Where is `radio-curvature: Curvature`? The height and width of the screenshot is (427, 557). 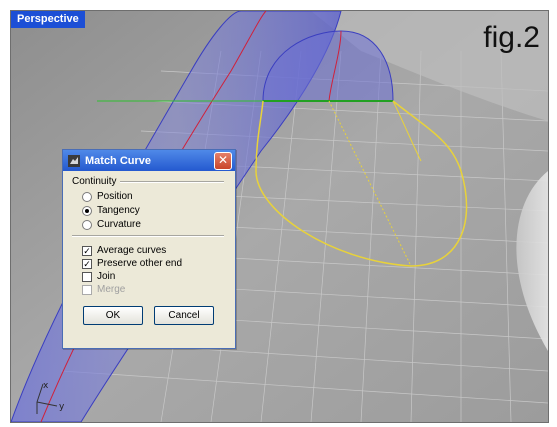
radio-curvature: Curvature is located at coordinates (111, 224).